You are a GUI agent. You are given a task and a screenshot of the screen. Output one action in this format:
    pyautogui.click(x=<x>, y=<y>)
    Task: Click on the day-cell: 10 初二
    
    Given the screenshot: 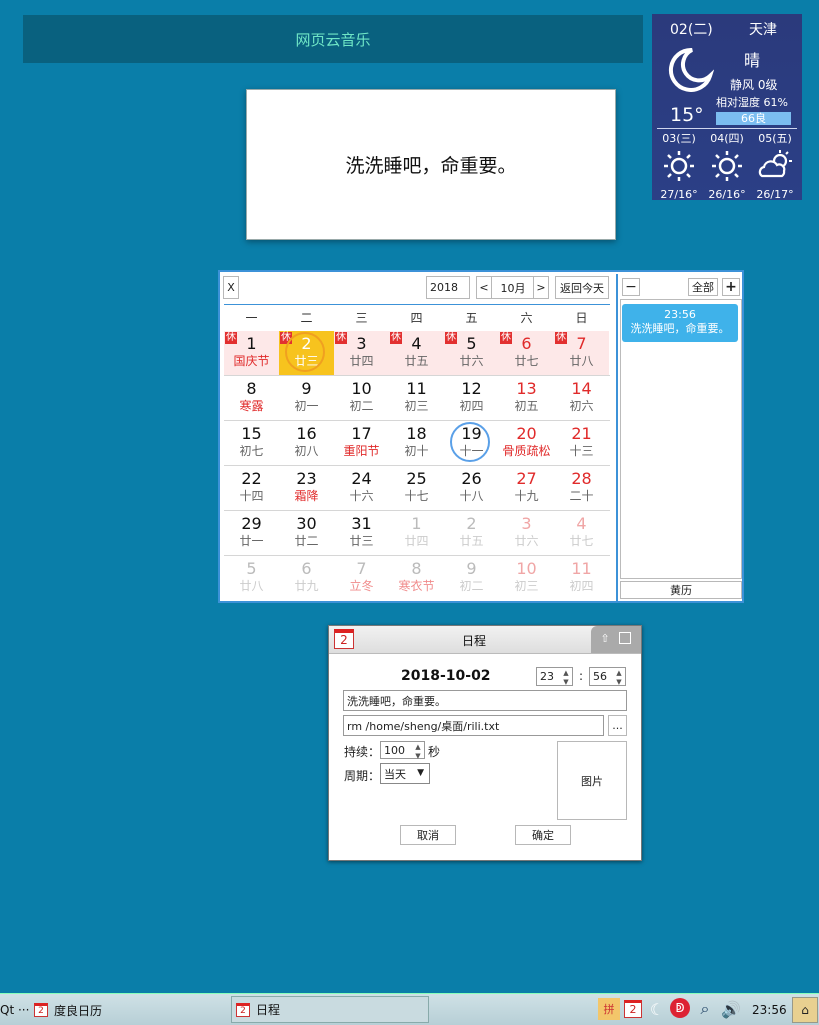 What is the action you would take?
    pyautogui.click(x=361, y=398)
    